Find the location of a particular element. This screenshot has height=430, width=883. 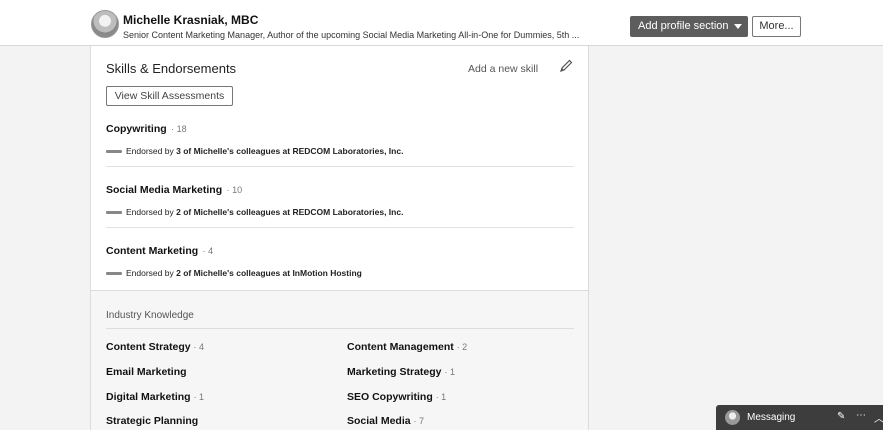

skill-name: Content Marketing is located at coordinates (152, 251).